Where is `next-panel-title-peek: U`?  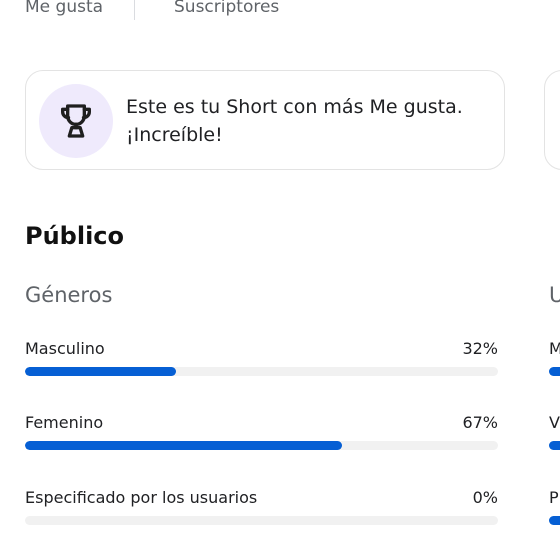 next-panel-title-peek: U is located at coordinates (554, 295).